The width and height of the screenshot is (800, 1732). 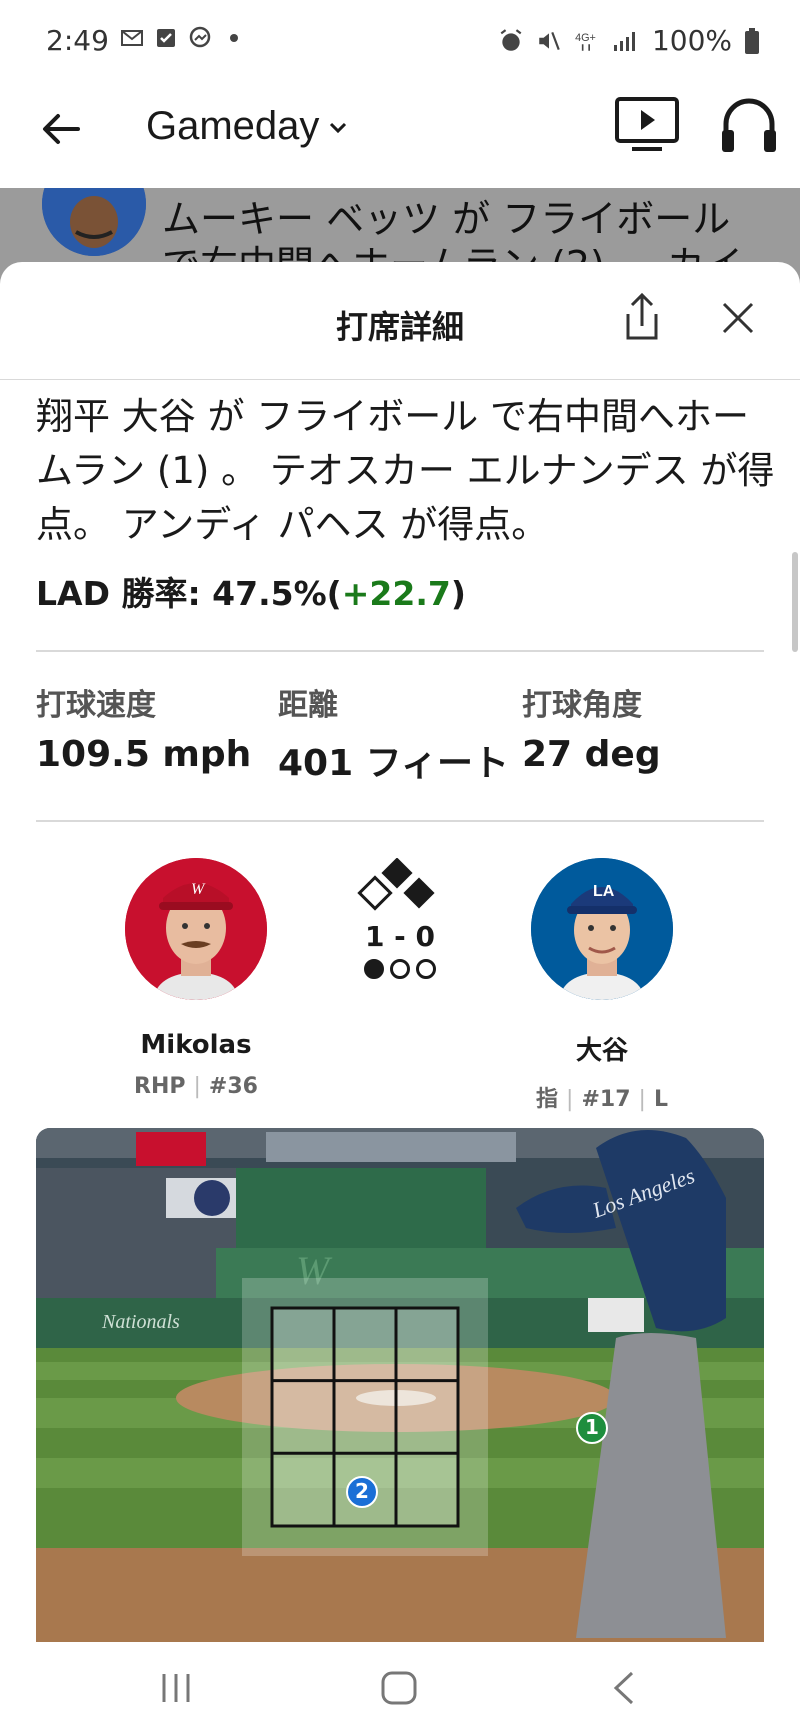 I want to click on win-prob-paren-open: (, so click(x=334, y=593).